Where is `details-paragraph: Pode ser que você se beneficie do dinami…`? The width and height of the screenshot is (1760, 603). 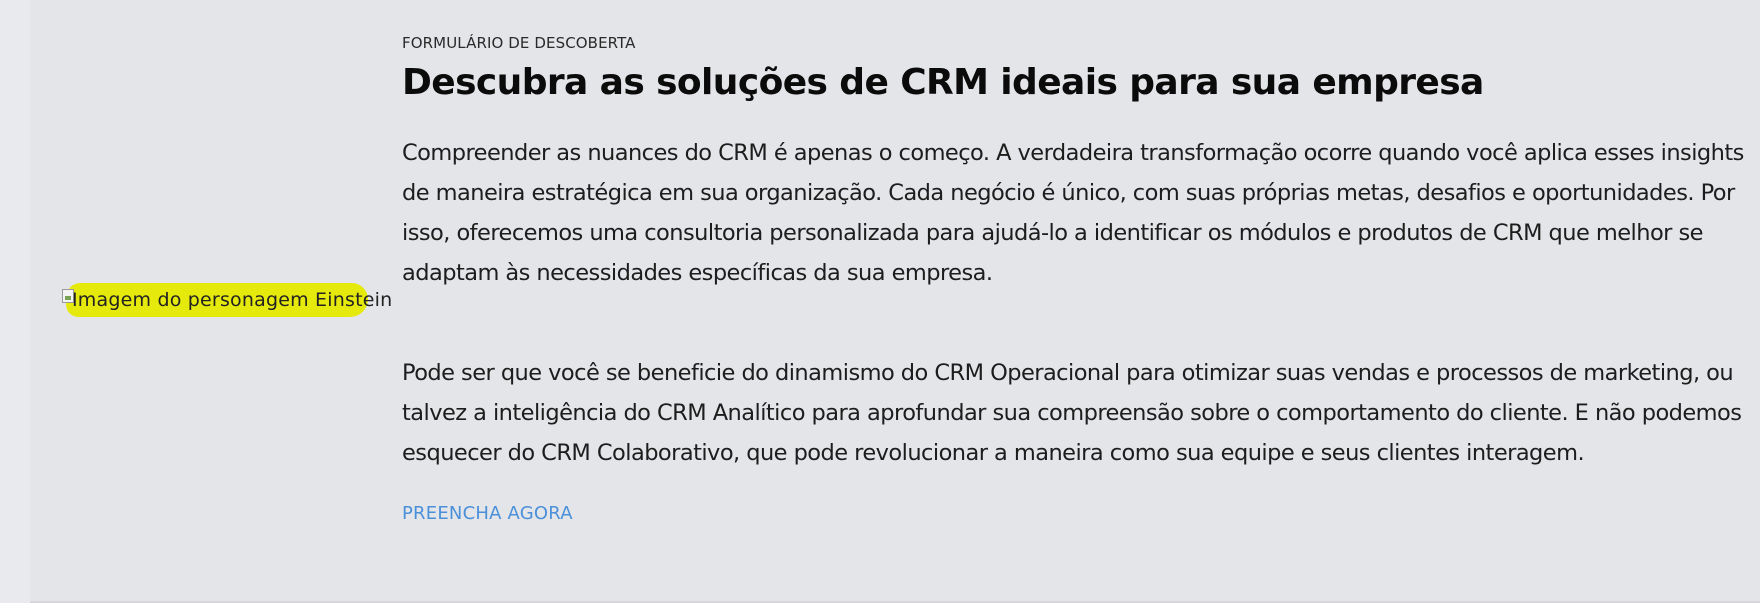
details-paragraph: Pode ser que você se beneficie do dinami… is located at coordinates (1072, 413).